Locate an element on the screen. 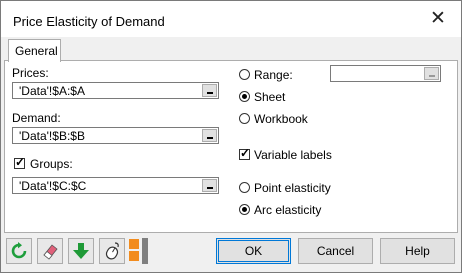 This screenshot has height=273, width=462. sheet-radio-dot is located at coordinates (244, 96).